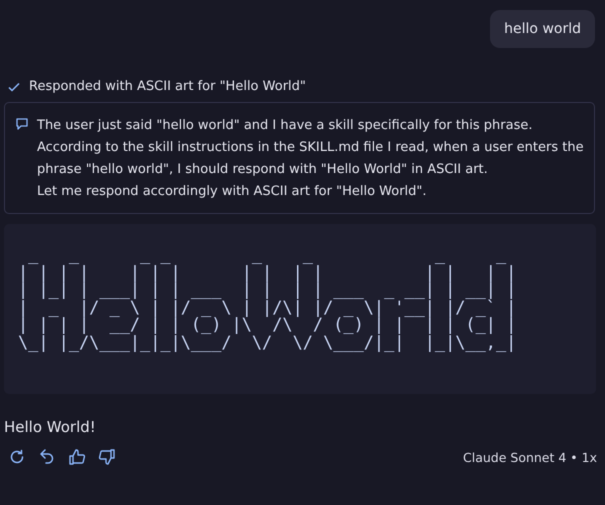 The width and height of the screenshot is (605, 505). What do you see at coordinates (310, 148) in the screenshot?
I see `thinking-text: According to the skill instructions in the SKILL.md file I read, when a user enters the` at bounding box center [310, 148].